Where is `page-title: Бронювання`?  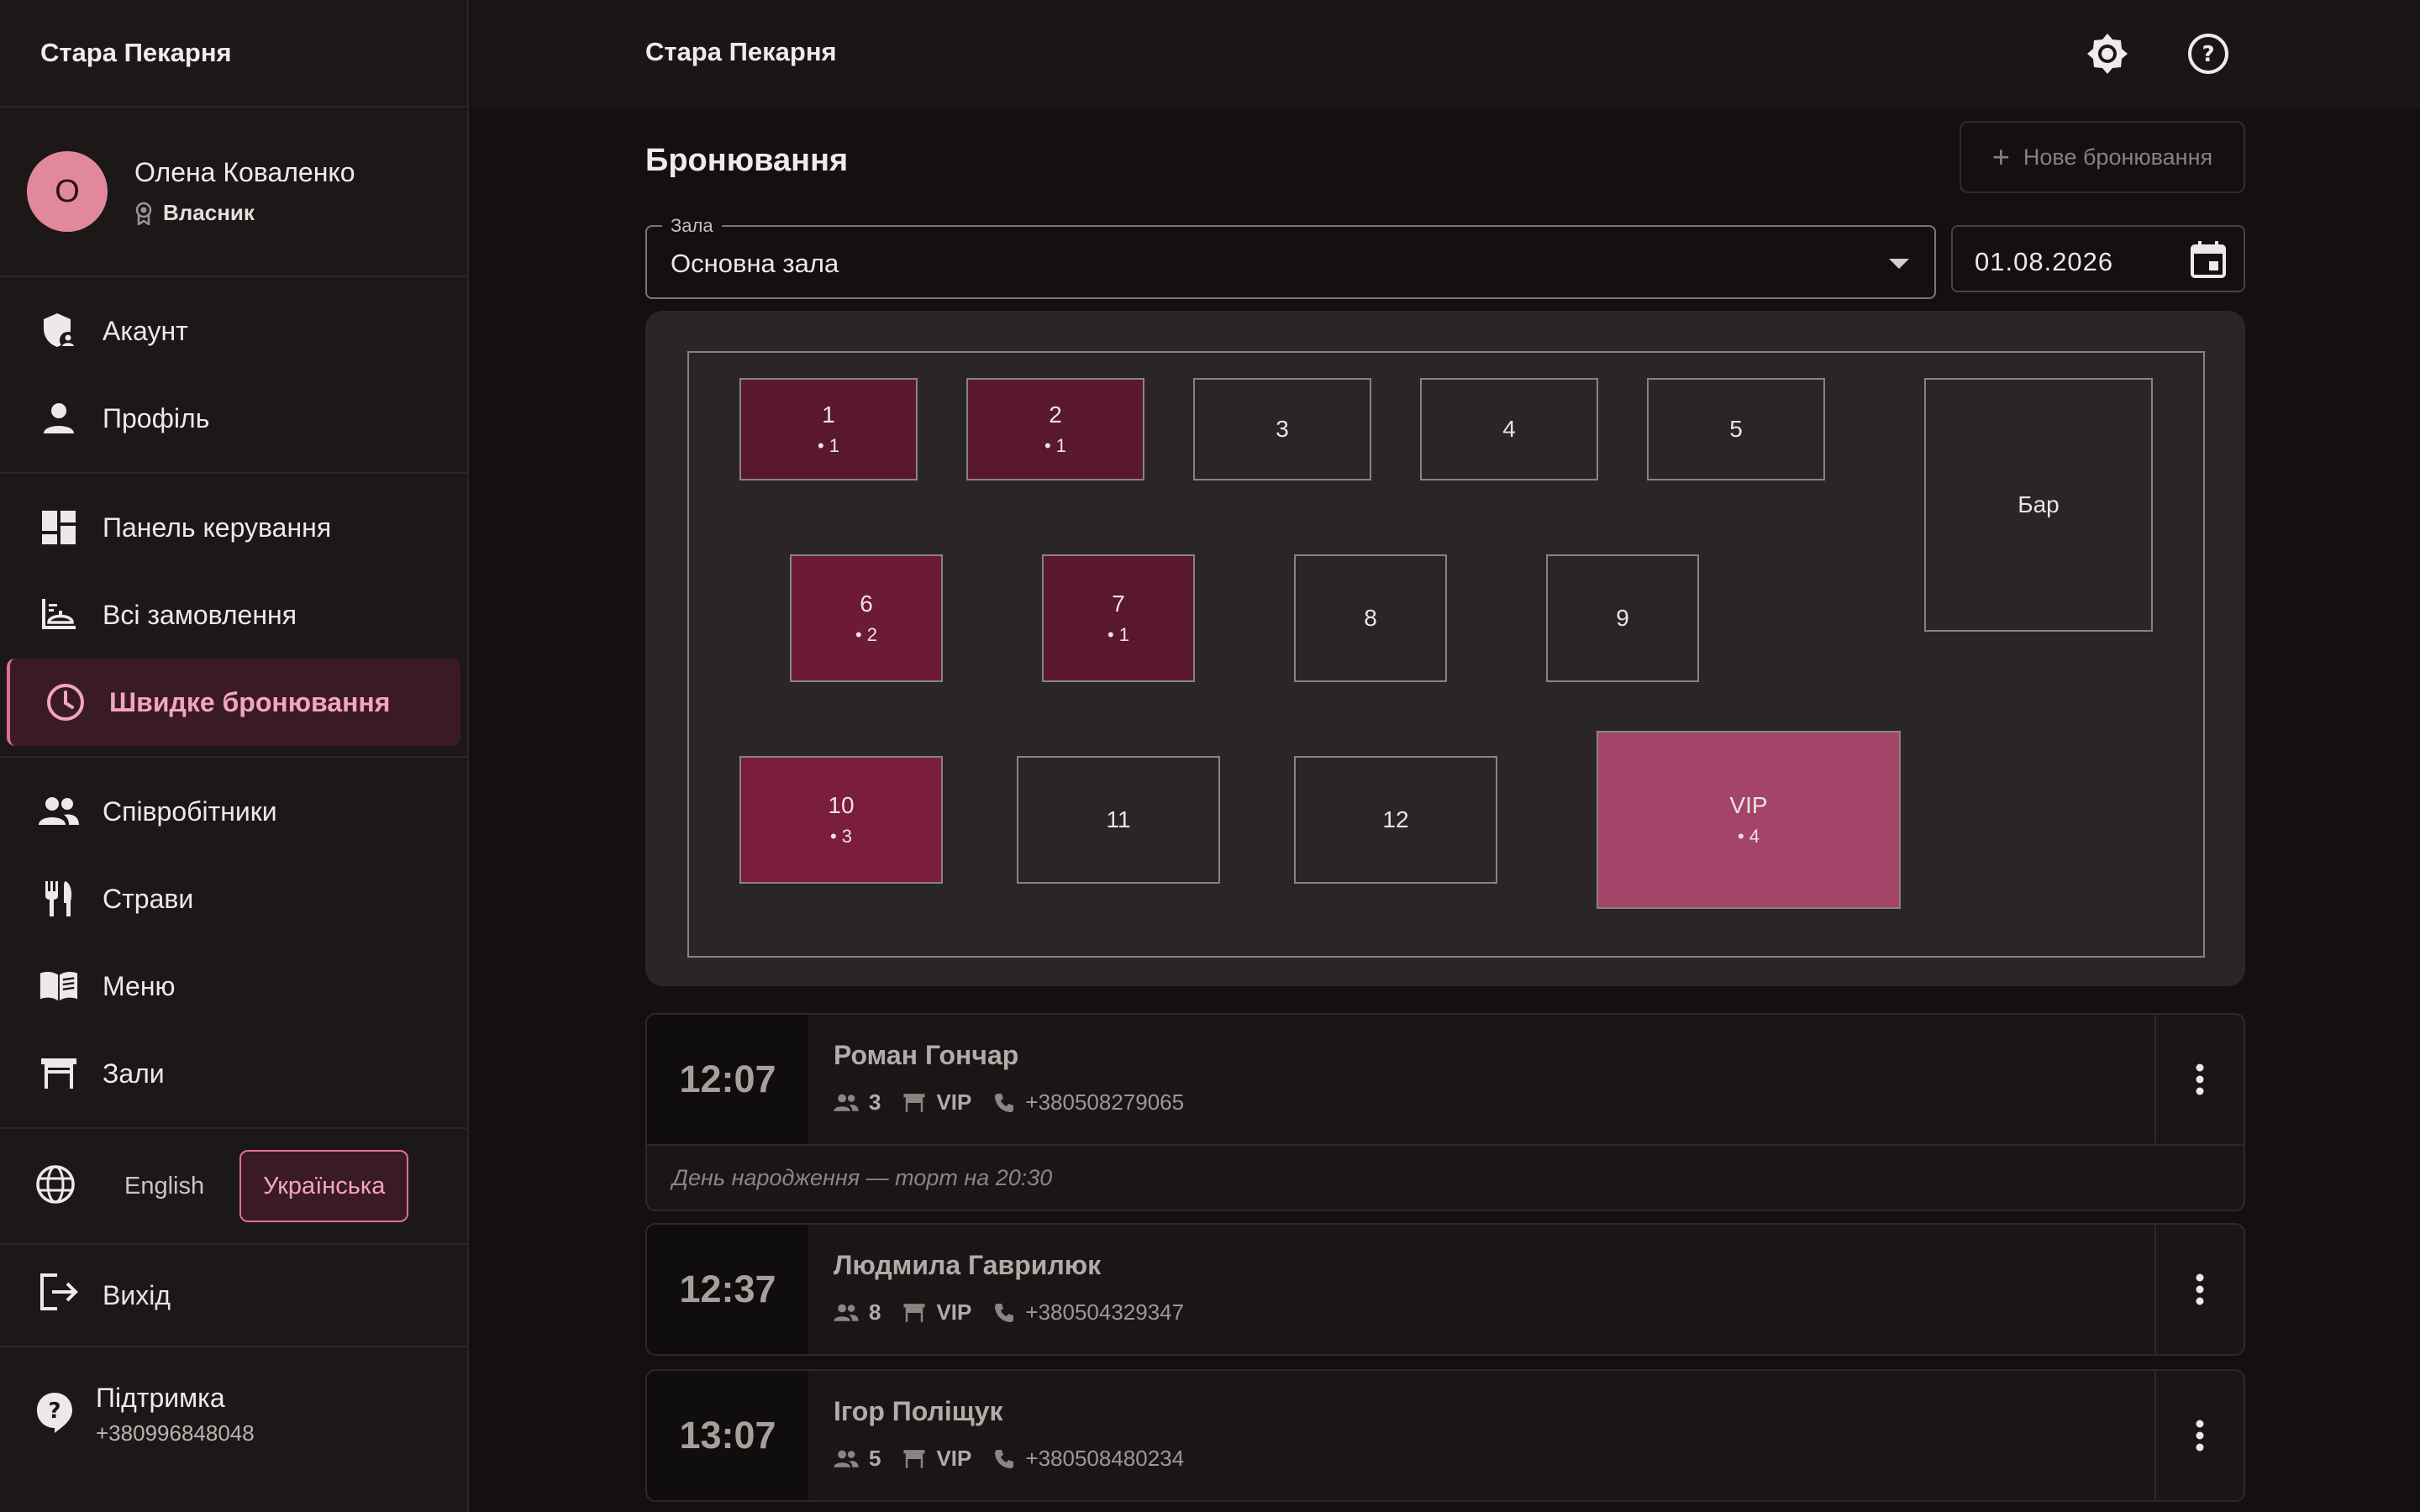
page-title: Бронювання is located at coordinates (747, 160).